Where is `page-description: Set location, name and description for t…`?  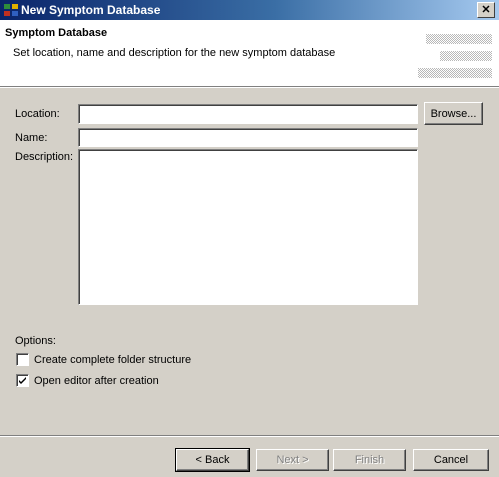 page-description: Set location, name and description for t… is located at coordinates (174, 53).